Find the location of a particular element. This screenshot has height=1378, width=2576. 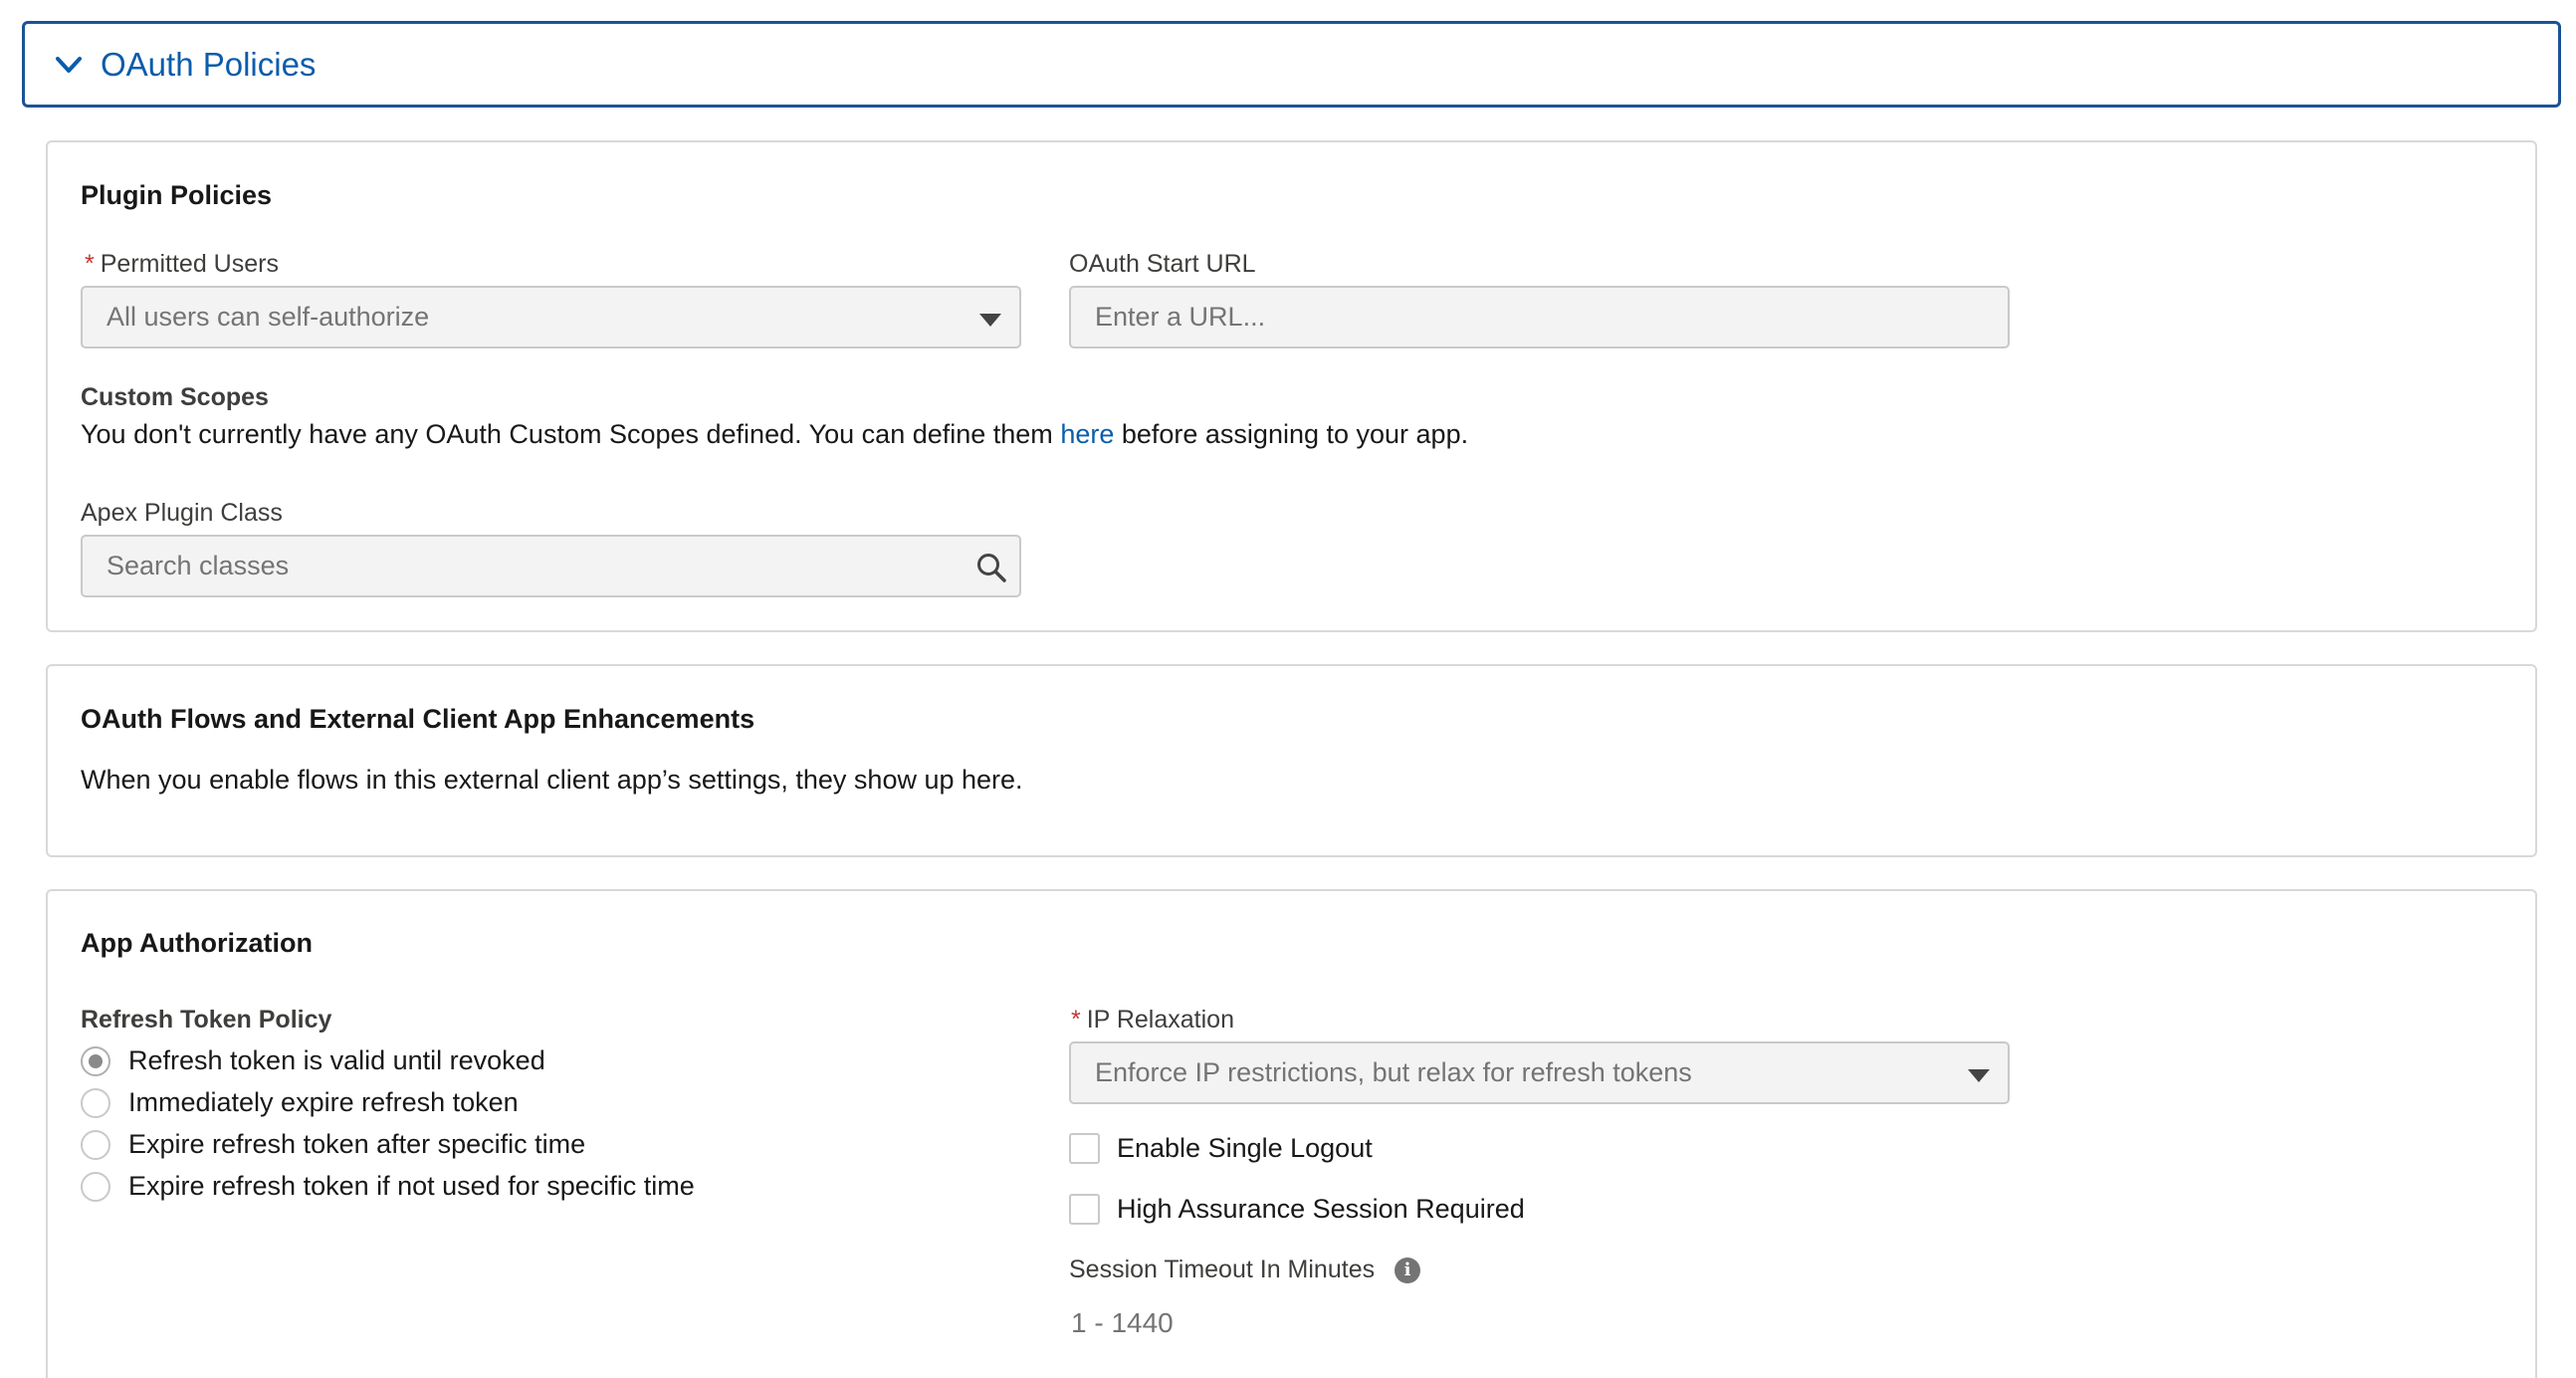

ip-relaxation-label: * IP Relaxation is located at coordinates (1152, 1020).